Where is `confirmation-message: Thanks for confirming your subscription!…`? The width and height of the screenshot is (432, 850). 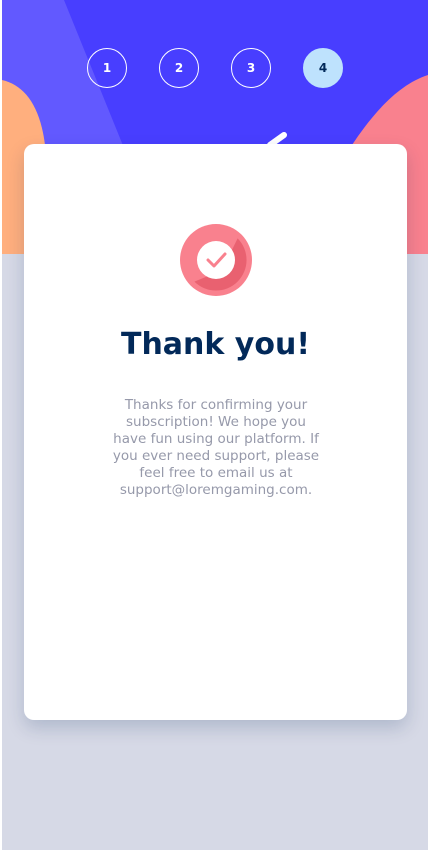
confirmation-message: Thanks for confirming your subscription!… is located at coordinates (216, 447).